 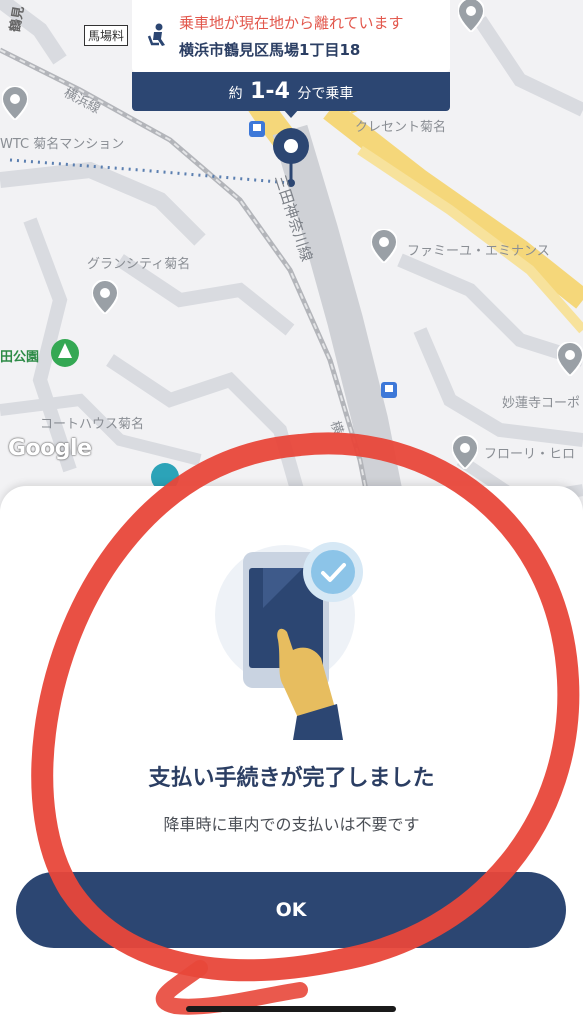 I want to click on sheet-subtitle: 降車時に車内での支払いは不要です, so click(x=291, y=824).